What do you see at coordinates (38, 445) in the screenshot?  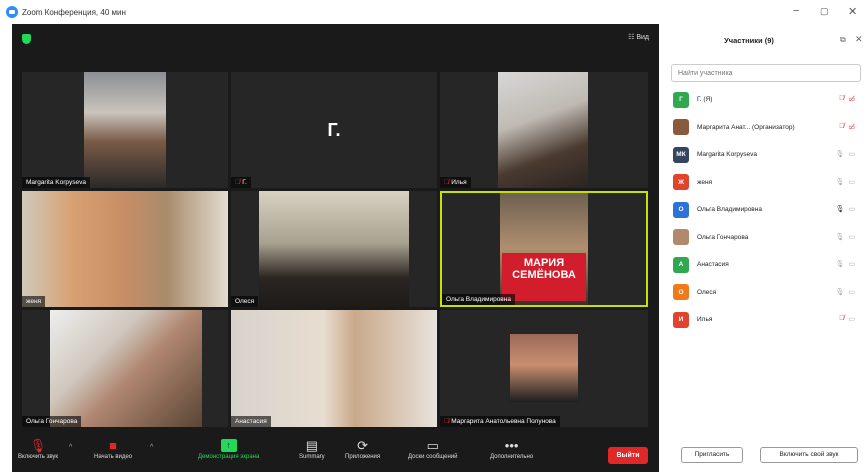 I see `mic-muted-icon: 🎙` at bounding box center [38, 445].